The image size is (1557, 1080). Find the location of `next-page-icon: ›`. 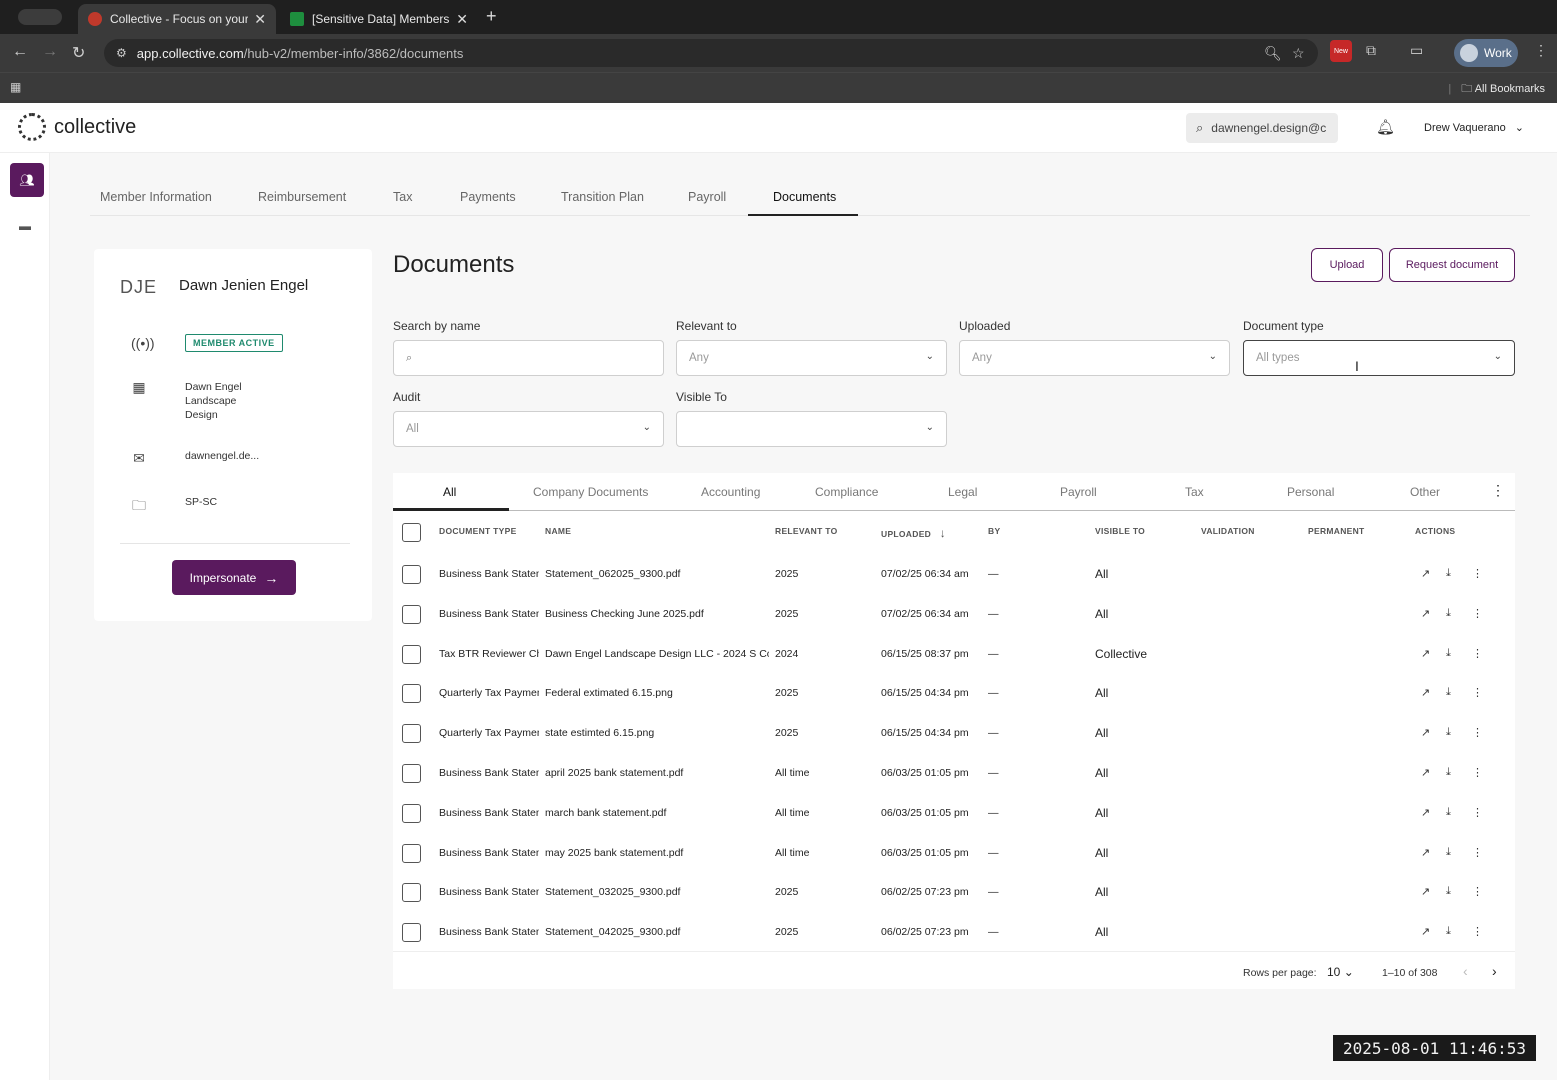

next-page-icon: › is located at coordinates (1494, 971).